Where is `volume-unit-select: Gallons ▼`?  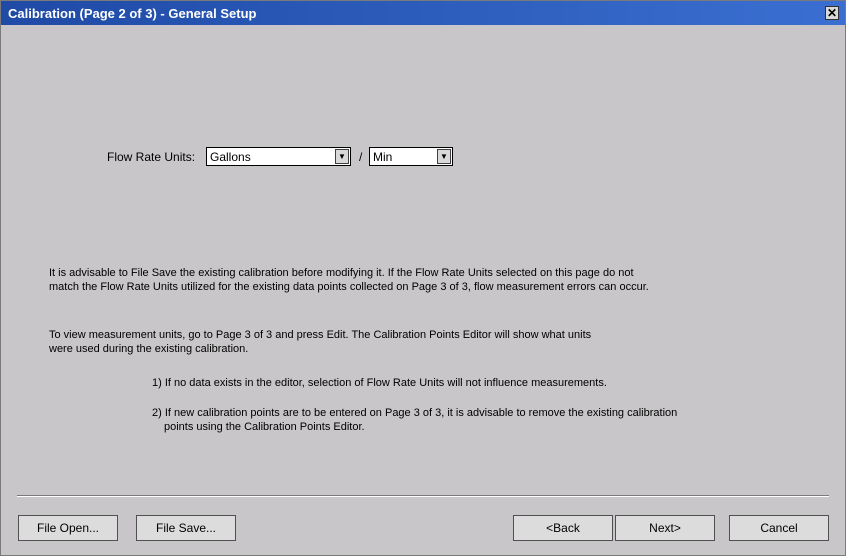
volume-unit-select: Gallons ▼ is located at coordinates (278, 156).